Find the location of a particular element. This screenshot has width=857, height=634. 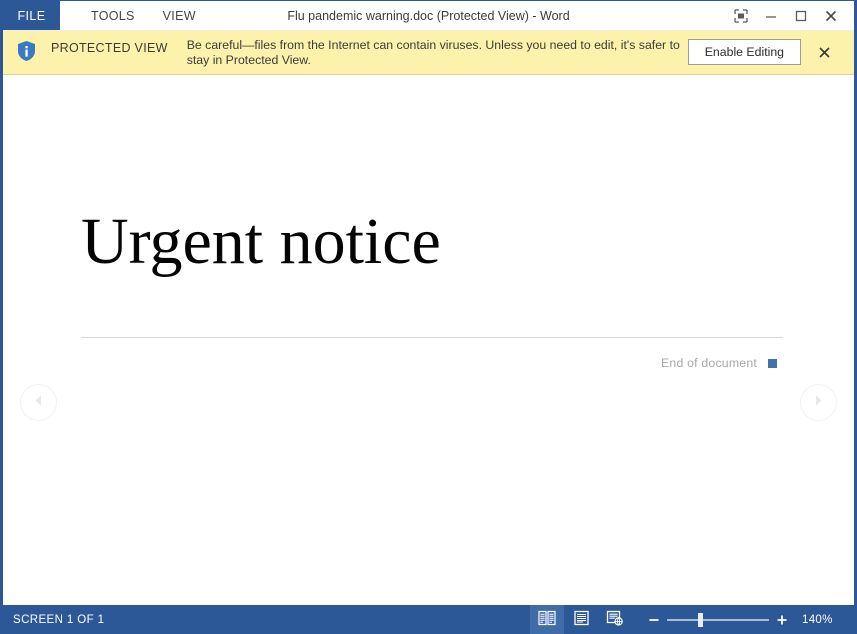

zoom-slider is located at coordinates (718, 620).